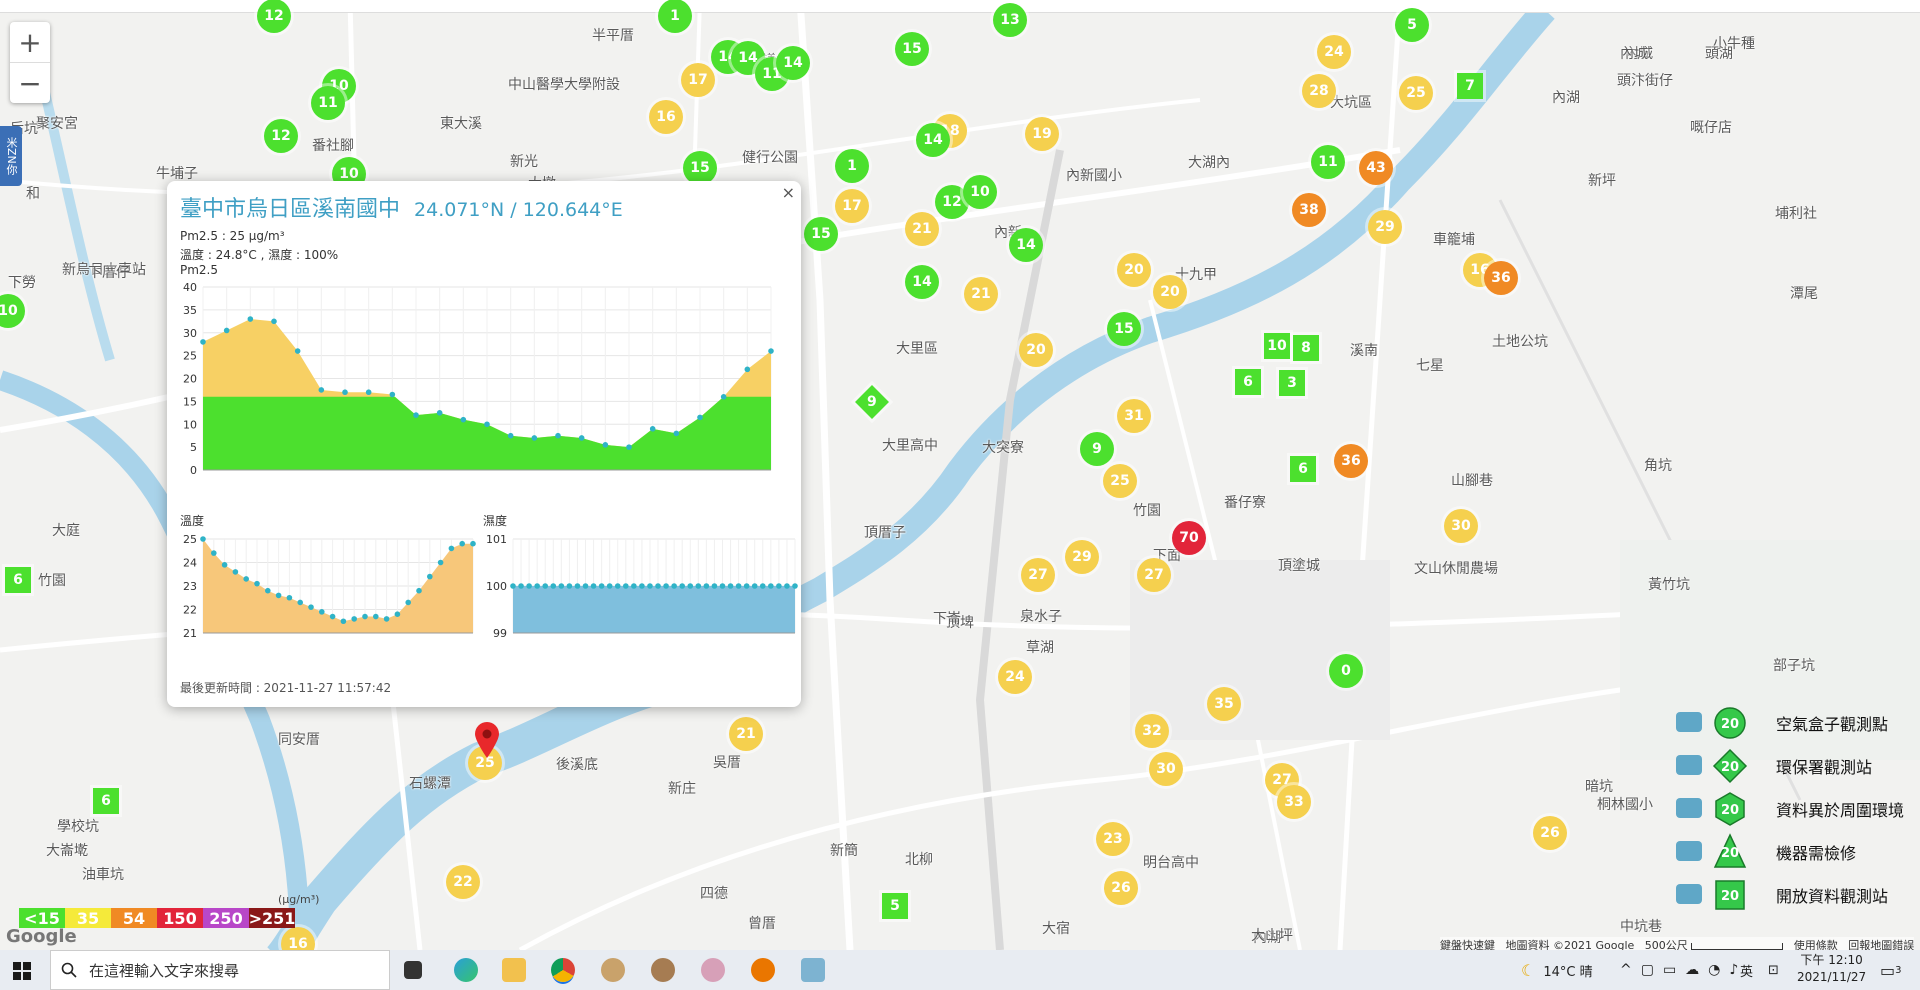 This screenshot has height=990, width=1920. Describe the element at coordinates (333, 146) in the screenshot. I see `place-label: 番社腳` at that location.